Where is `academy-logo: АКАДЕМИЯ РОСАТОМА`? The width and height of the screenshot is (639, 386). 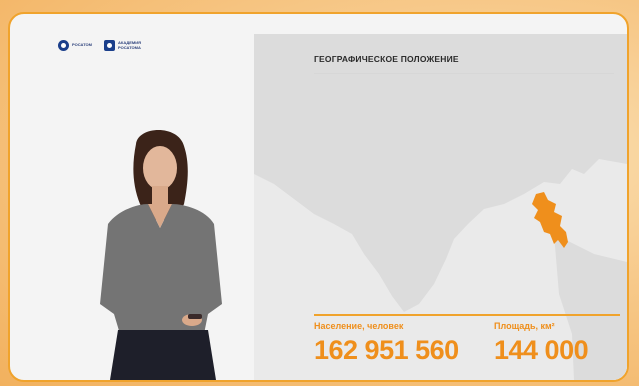 academy-logo: АКАДЕМИЯ РОСАТОМА is located at coordinates (125, 45).